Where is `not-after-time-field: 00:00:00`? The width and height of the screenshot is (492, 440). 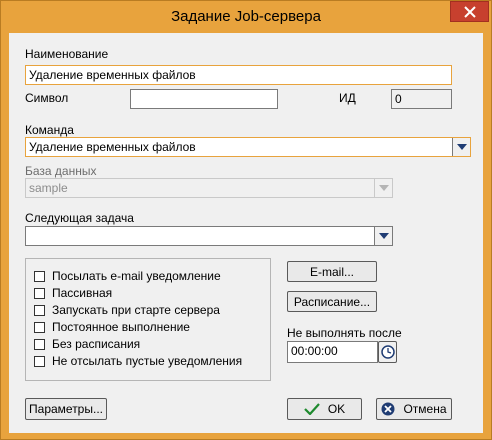 not-after-time-field: 00:00:00 is located at coordinates (332, 352).